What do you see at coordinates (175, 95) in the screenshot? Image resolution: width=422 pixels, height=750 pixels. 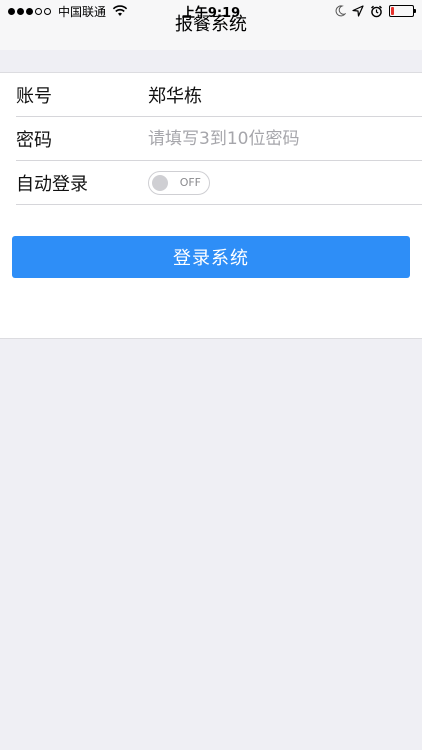 I see `account-value: 郑华栋` at bounding box center [175, 95].